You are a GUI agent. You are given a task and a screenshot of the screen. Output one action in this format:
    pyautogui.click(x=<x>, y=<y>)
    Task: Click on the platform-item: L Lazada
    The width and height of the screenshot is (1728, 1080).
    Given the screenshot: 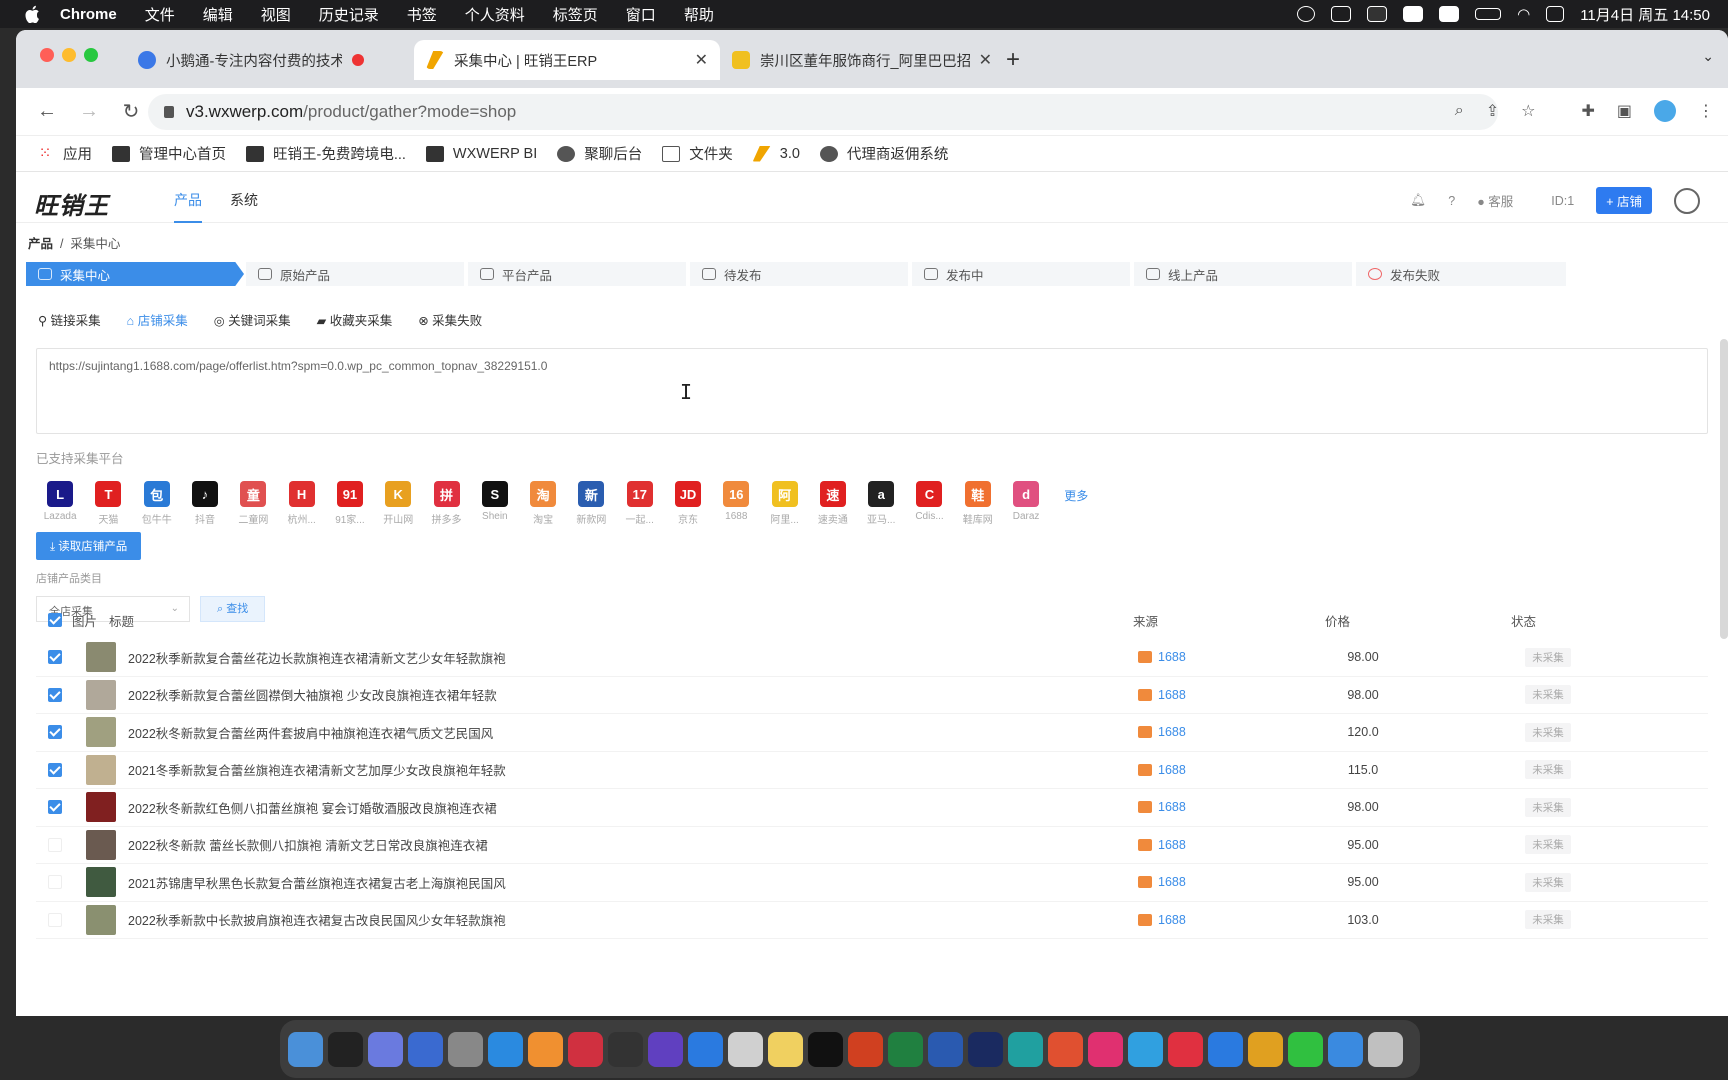 What is the action you would take?
    pyautogui.click(x=60, y=503)
    